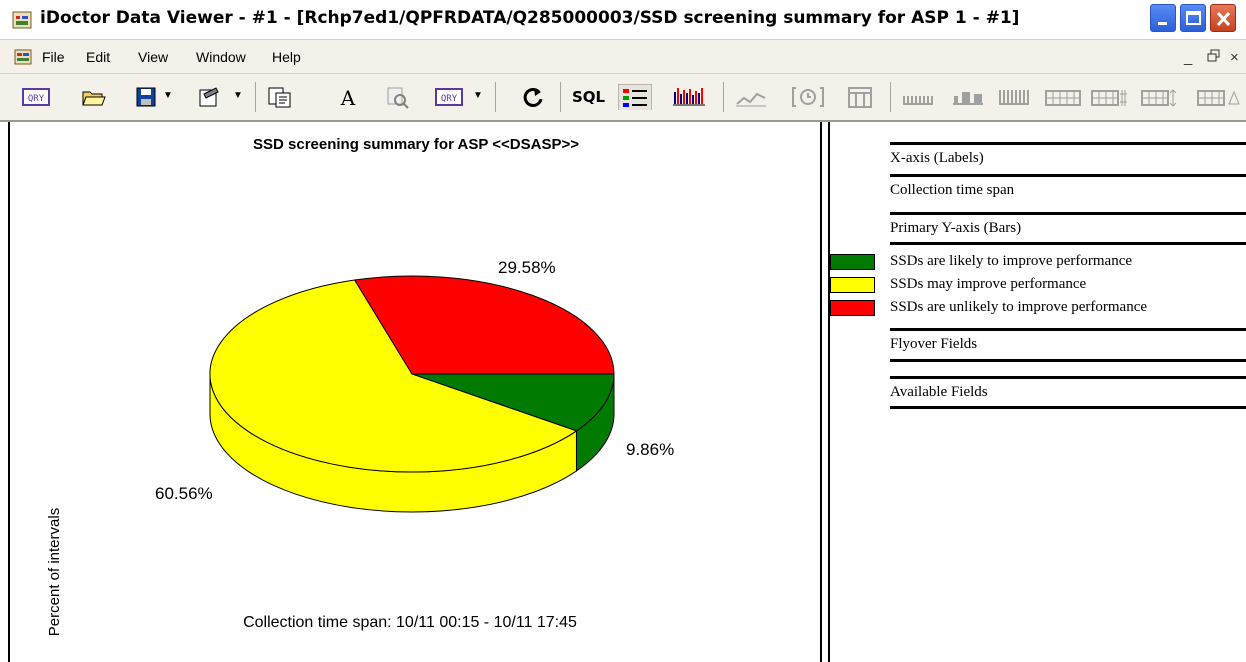  I want to click on pie-label-may: 60.56%, so click(184, 493).